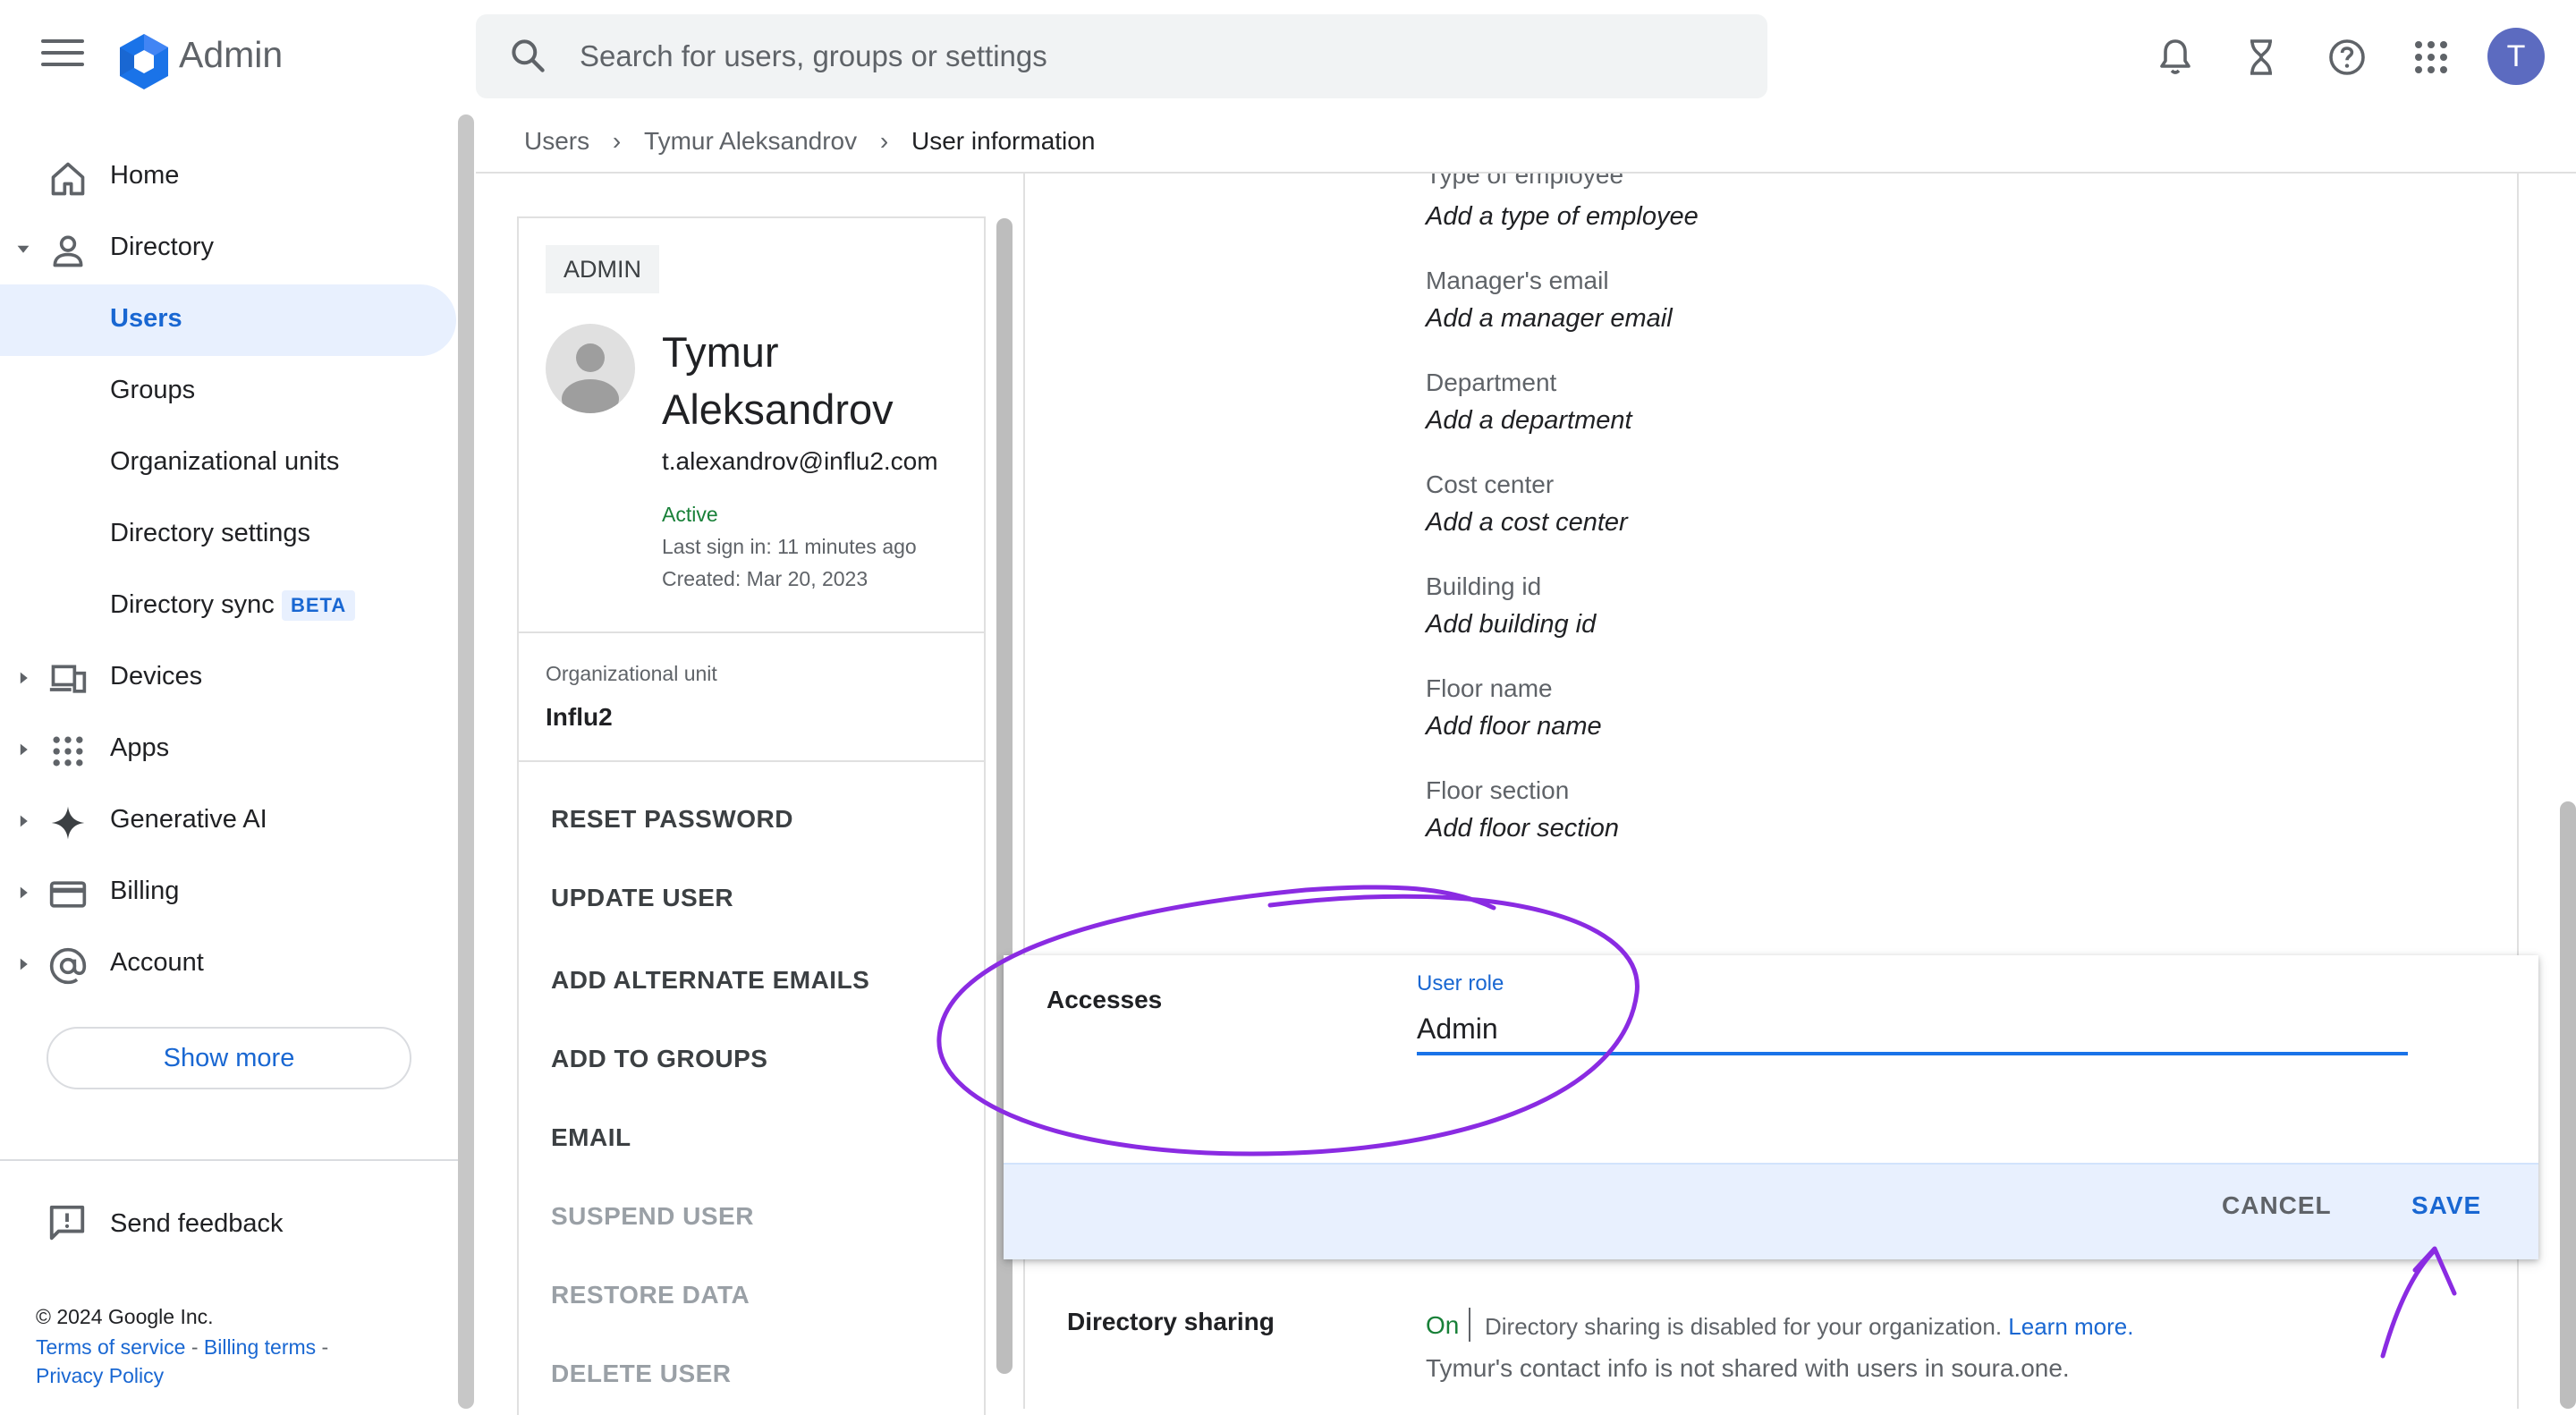  I want to click on clipped-field: Type of employee, so click(1771, 185).